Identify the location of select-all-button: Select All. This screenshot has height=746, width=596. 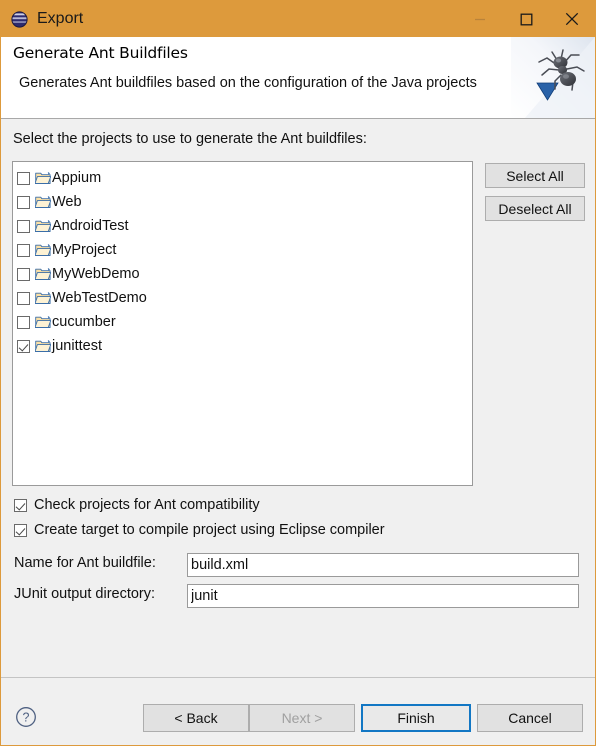
(535, 175).